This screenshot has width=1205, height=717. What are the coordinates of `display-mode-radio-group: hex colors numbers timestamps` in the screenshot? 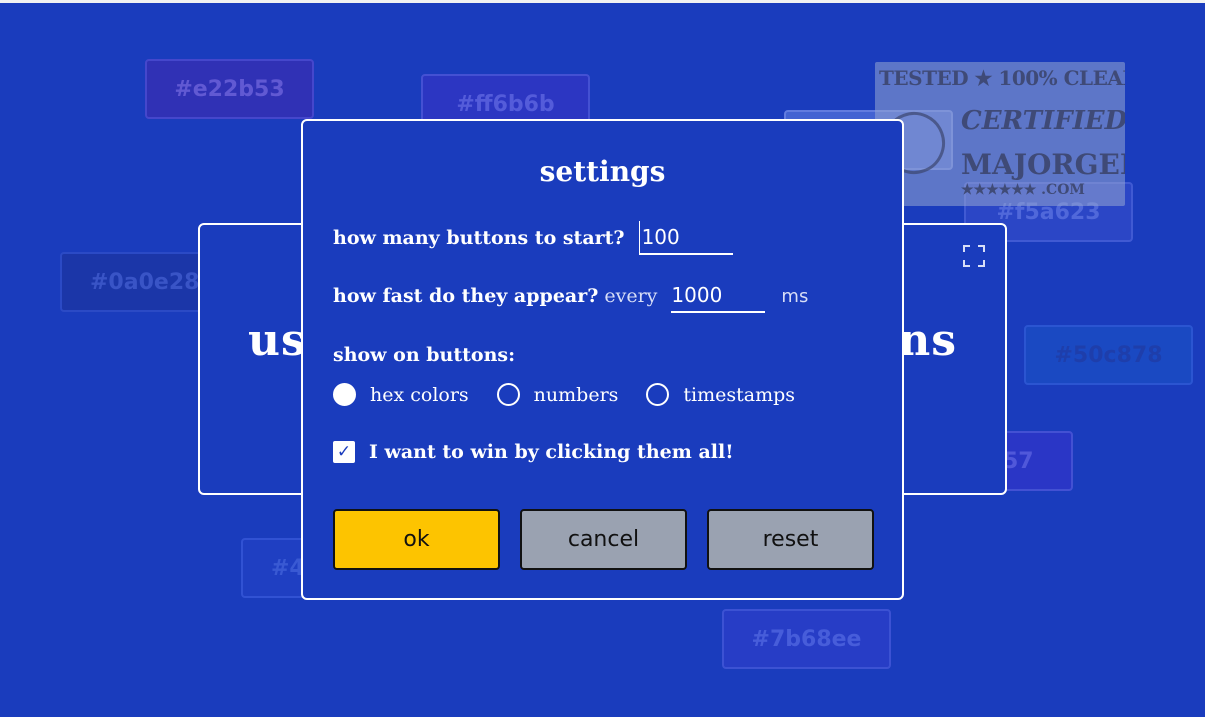 It's located at (602, 394).